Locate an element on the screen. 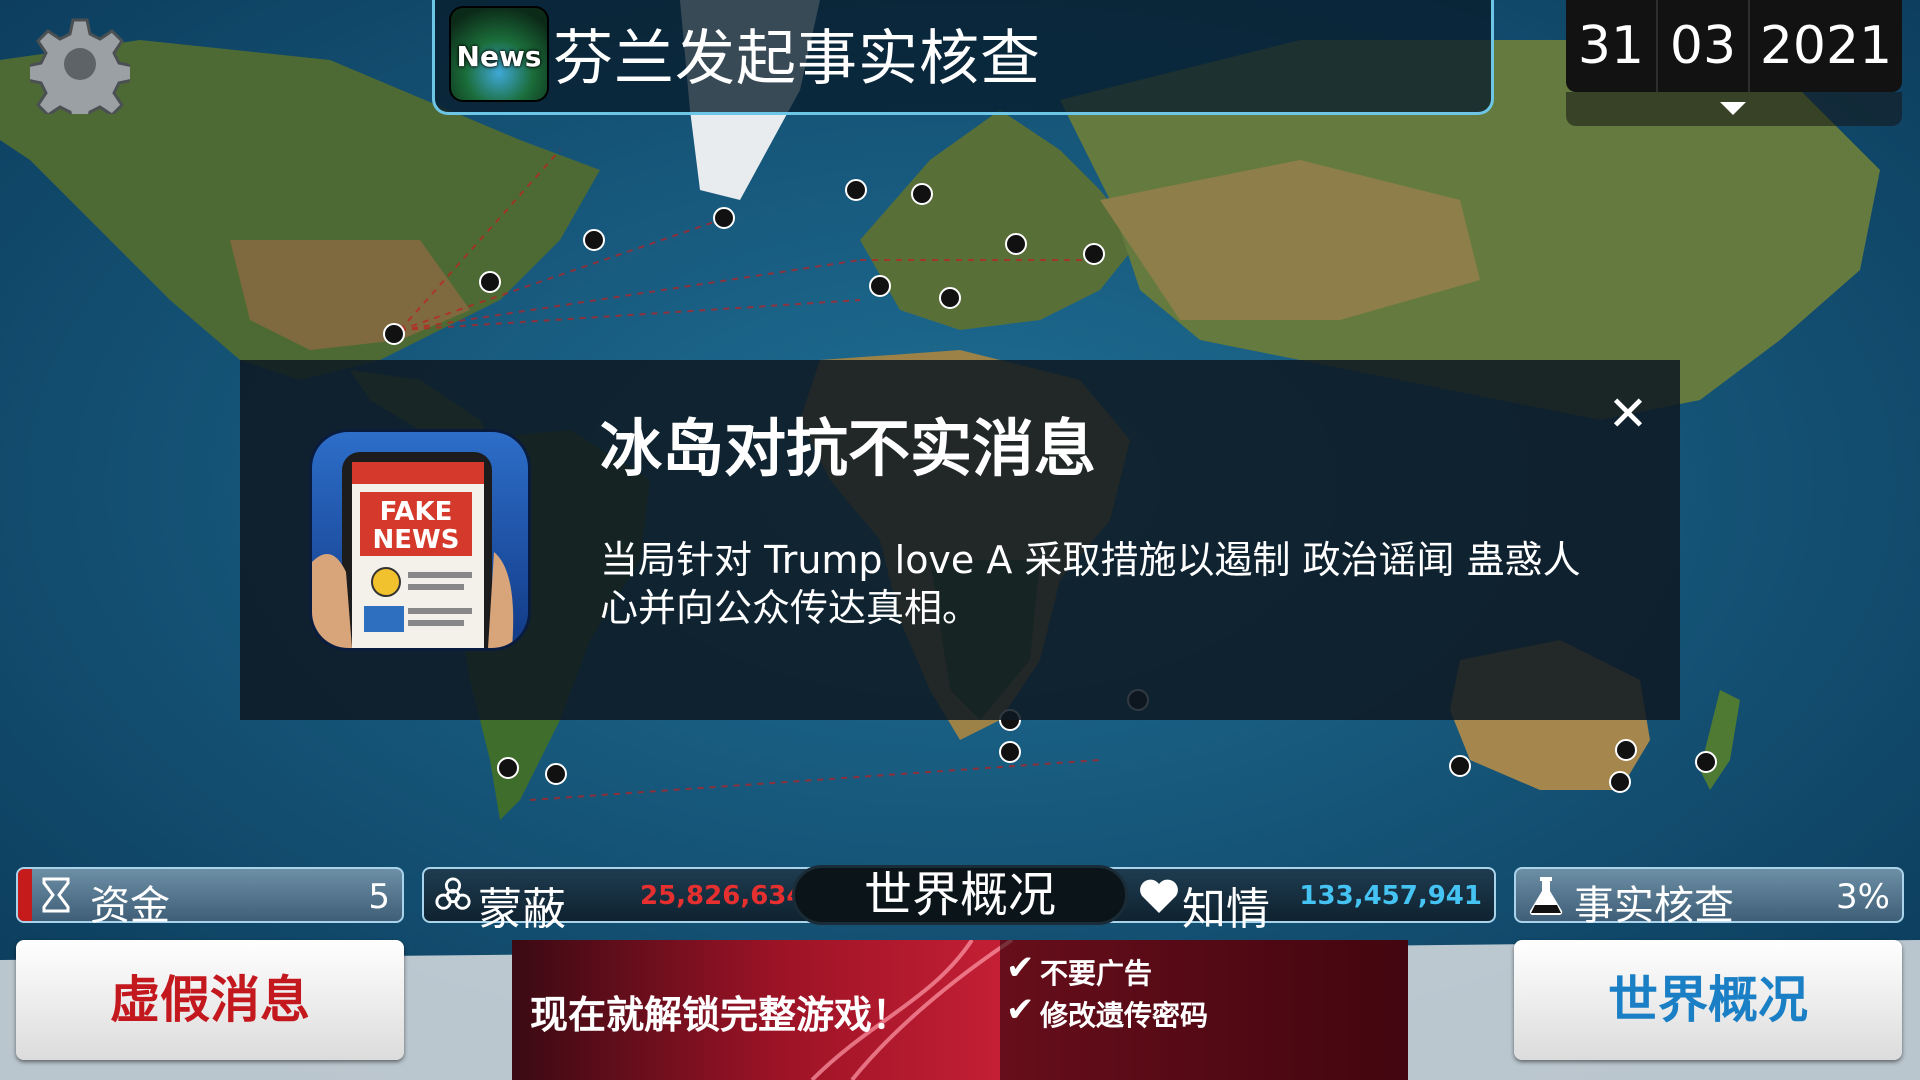 The width and height of the screenshot is (1920, 1080). ad-feature-item: ✔ 不要广告 is located at coordinates (1079, 970).